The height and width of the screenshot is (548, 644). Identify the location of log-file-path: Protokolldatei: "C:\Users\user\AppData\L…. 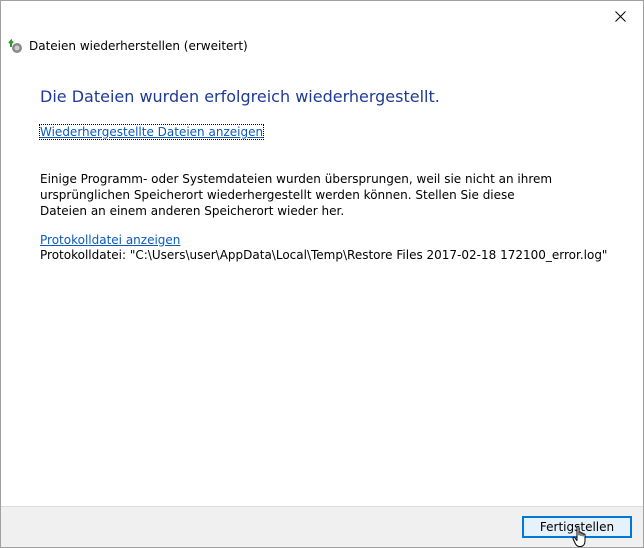
(324, 255).